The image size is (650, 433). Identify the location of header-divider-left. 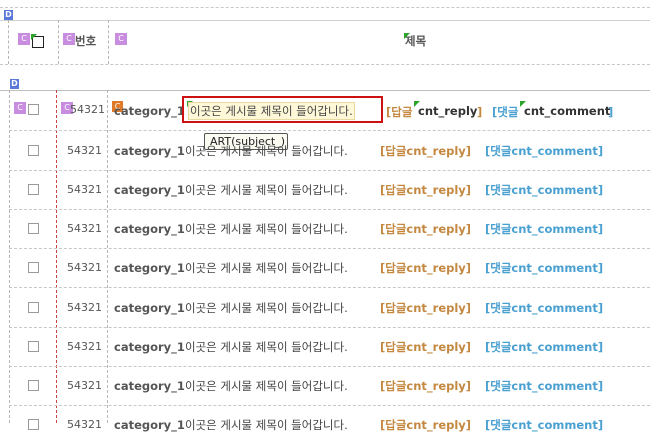
(8, 42).